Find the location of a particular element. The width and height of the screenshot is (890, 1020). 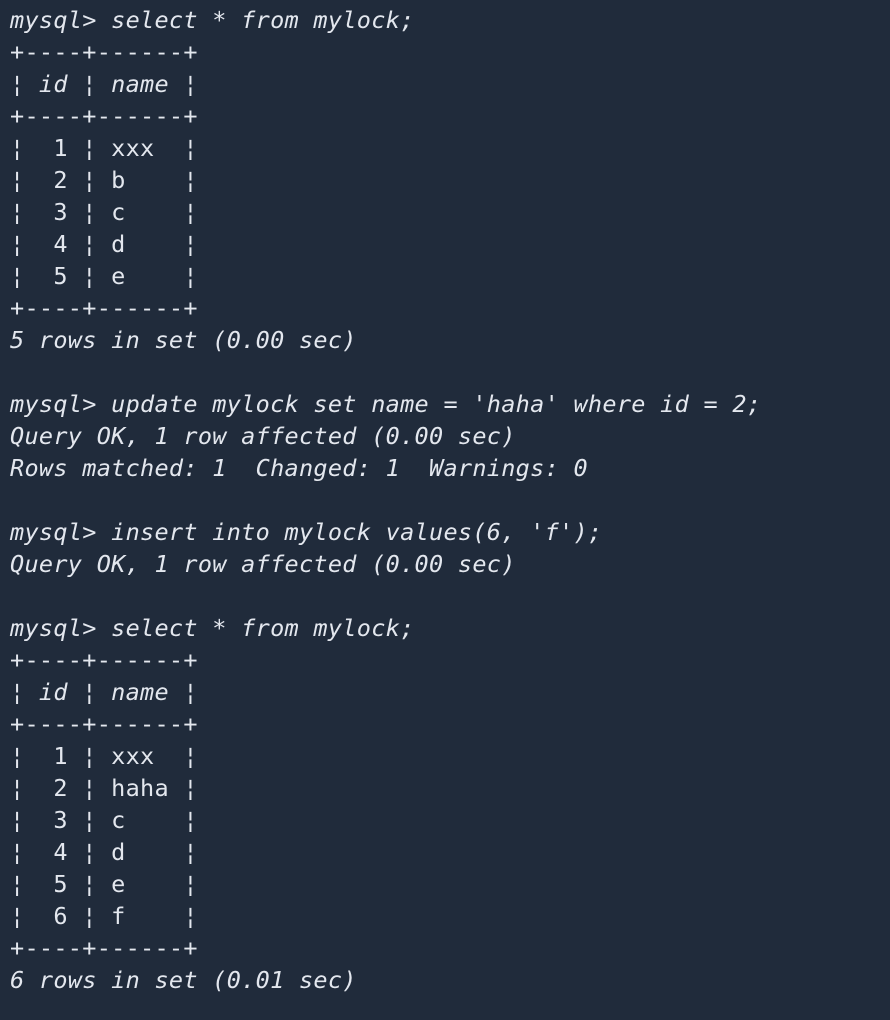

terminal-line: 6 rows in set (0.01 sec) is located at coordinates (183, 980).